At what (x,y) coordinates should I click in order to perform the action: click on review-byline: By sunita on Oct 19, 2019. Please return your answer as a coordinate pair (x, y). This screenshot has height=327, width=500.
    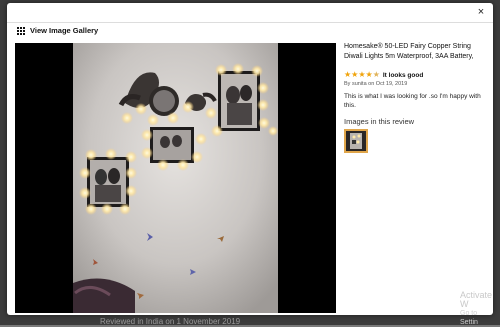
    Looking at the image, I should click on (376, 84).